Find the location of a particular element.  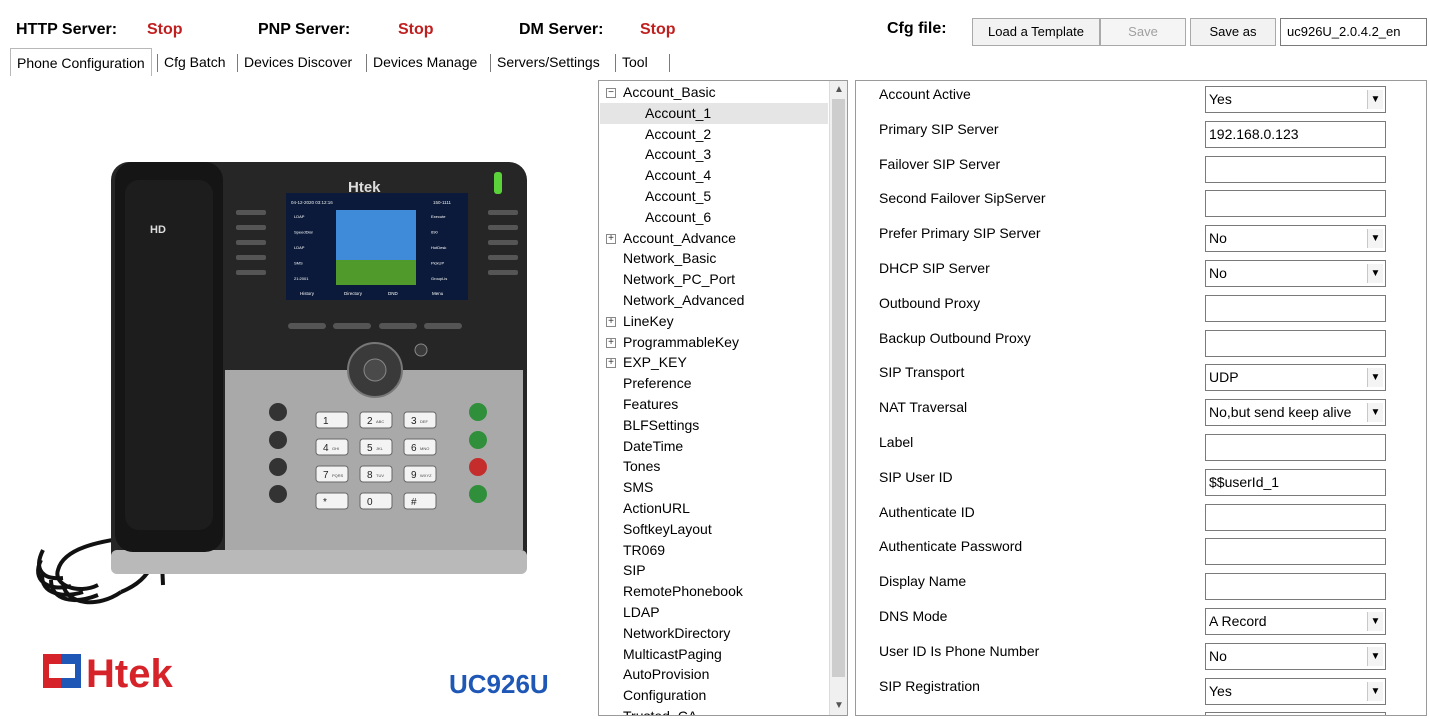

tree-item-account-1: Account_1 is located at coordinates (678, 113).